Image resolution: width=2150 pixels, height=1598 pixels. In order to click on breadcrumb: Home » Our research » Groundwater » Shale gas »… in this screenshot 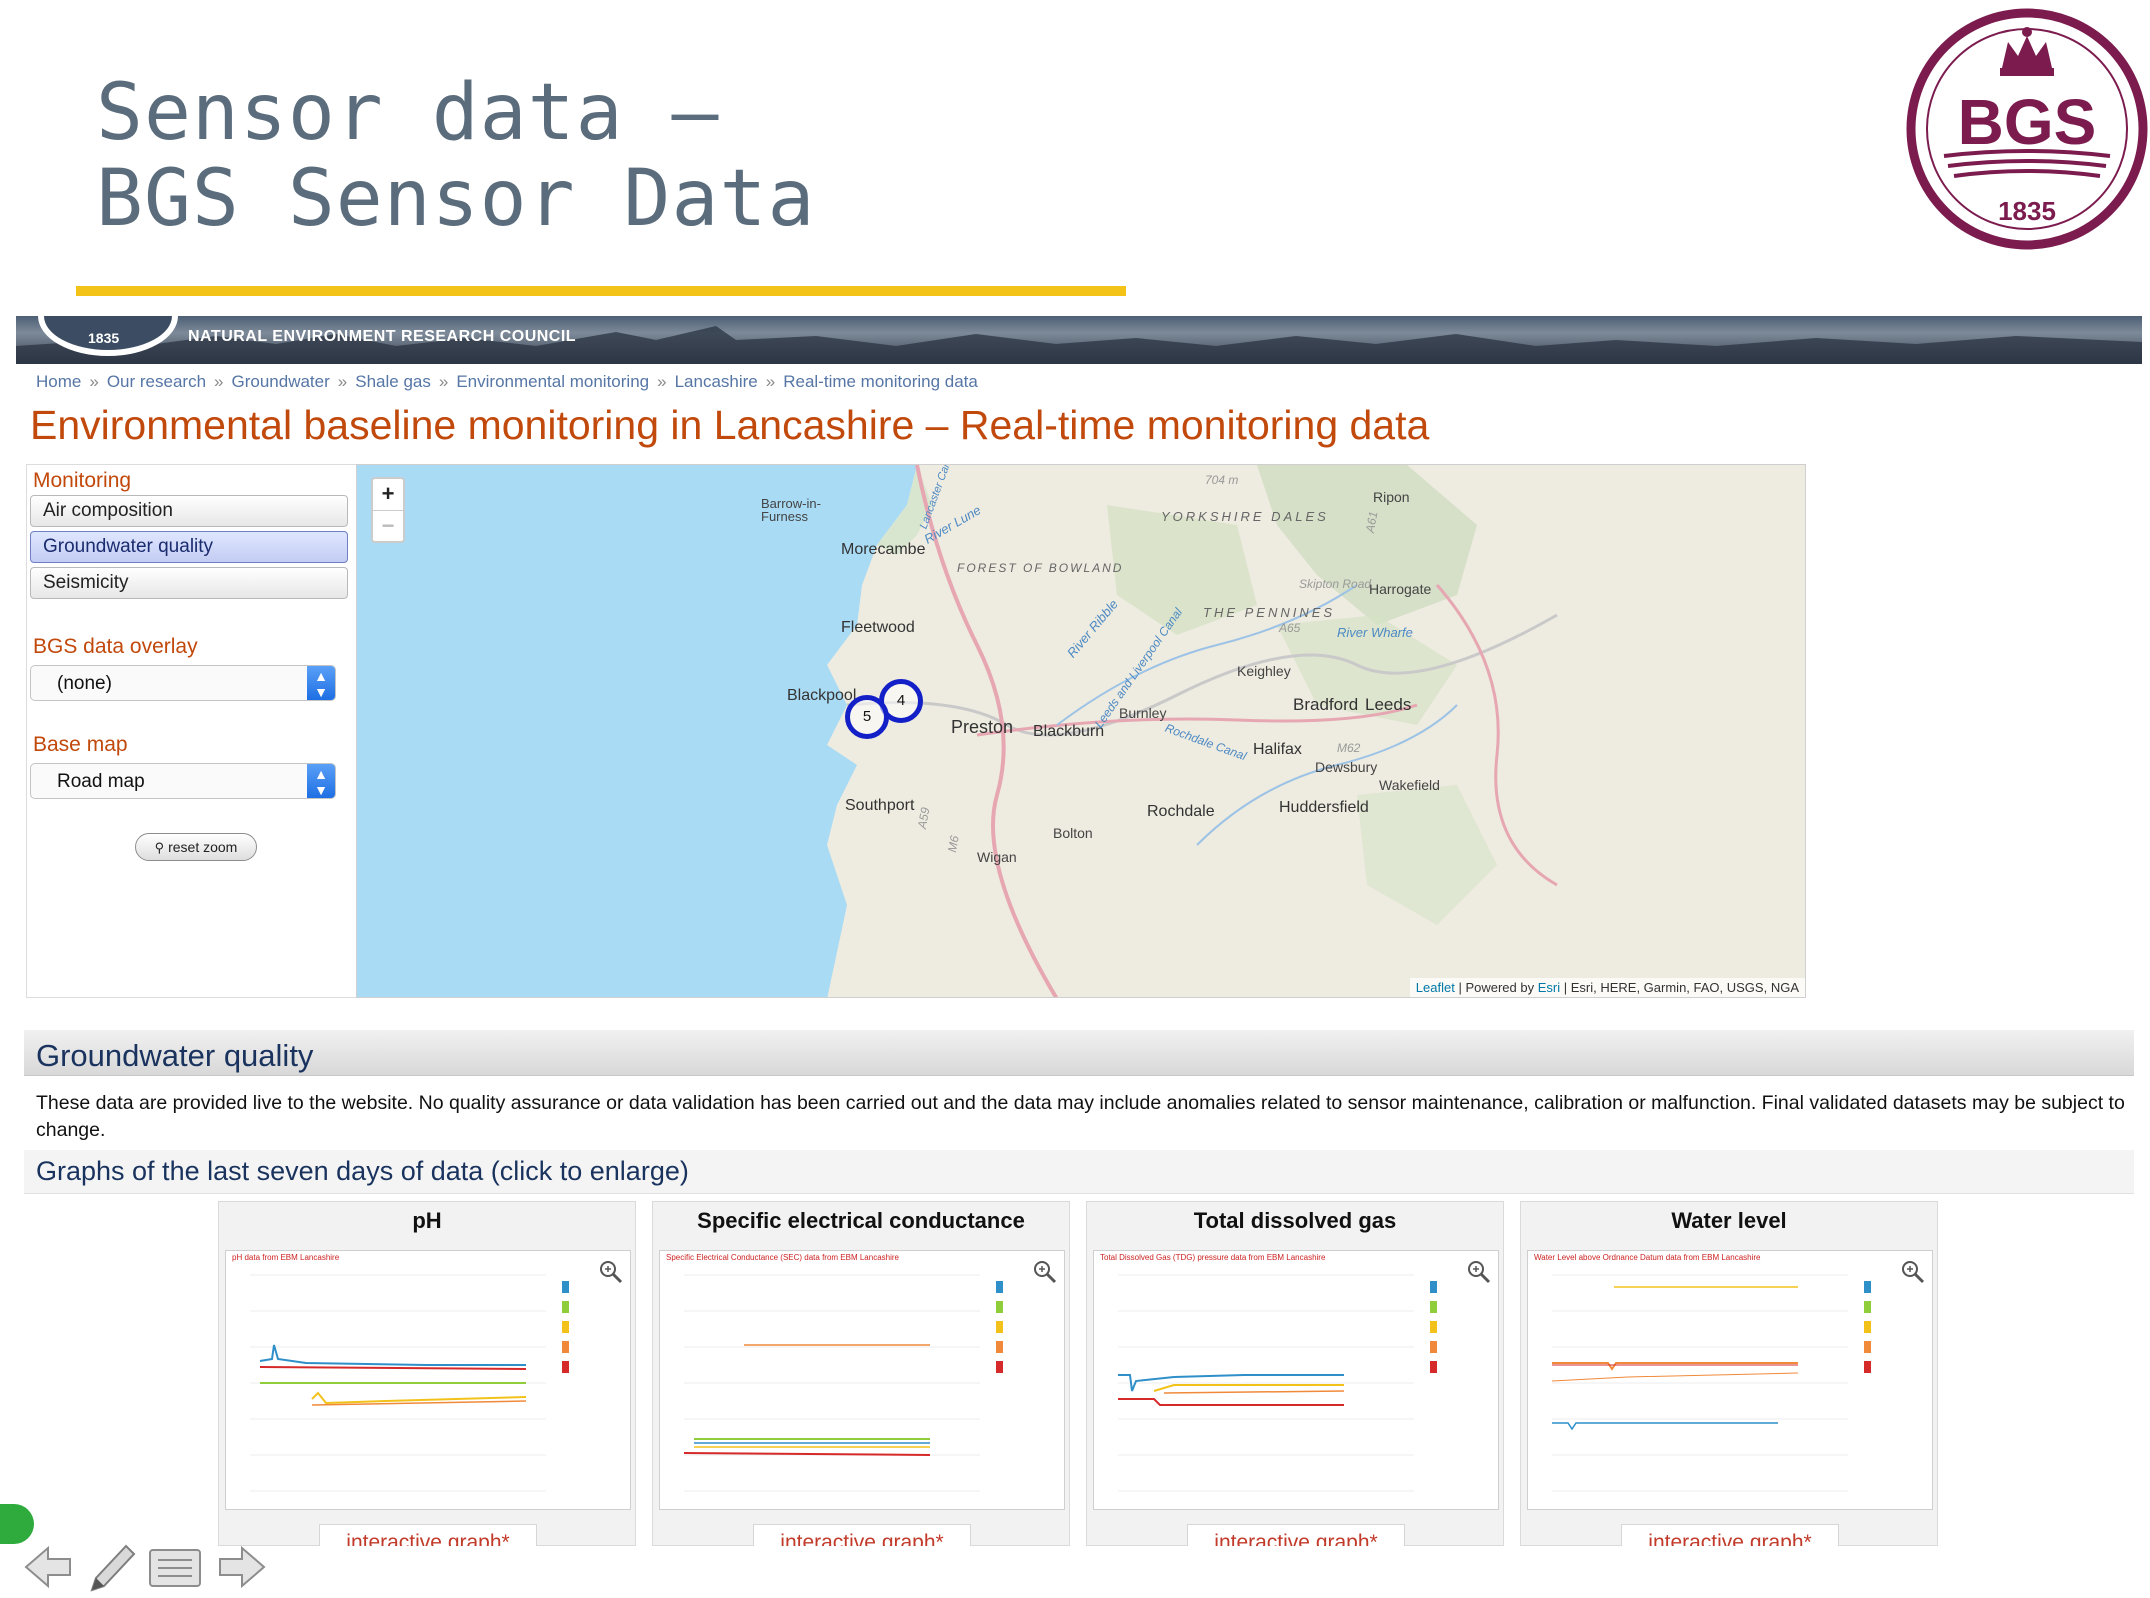, I will do `click(507, 382)`.